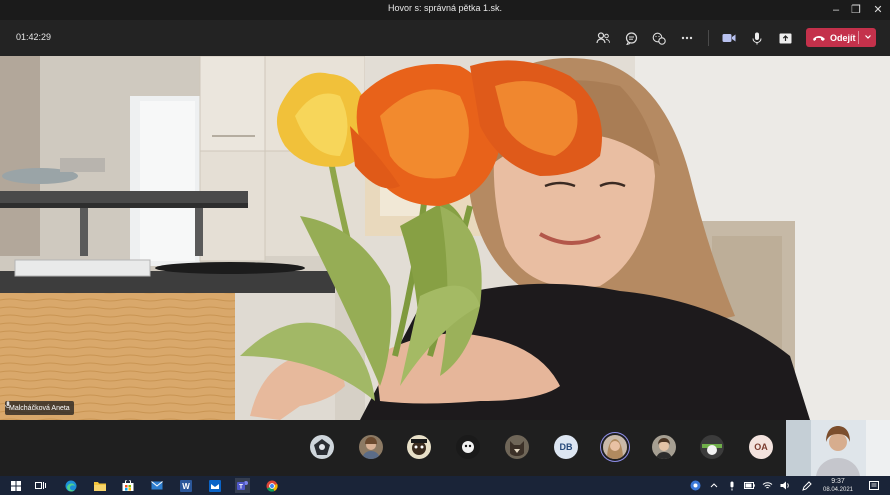 The height and width of the screenshot is (495, 890). Describe the element at coordinates (868, 37) in the screenshot. I see `chevron-down-icon` at that location.